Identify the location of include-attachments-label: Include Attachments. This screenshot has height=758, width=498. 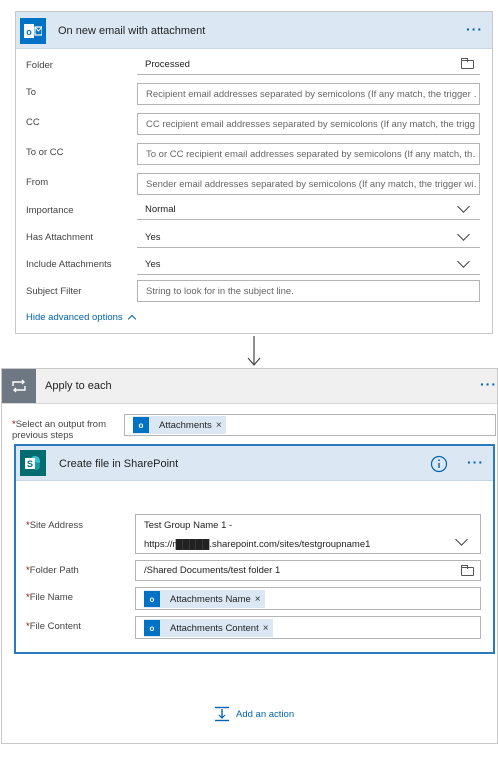
(69, 264).